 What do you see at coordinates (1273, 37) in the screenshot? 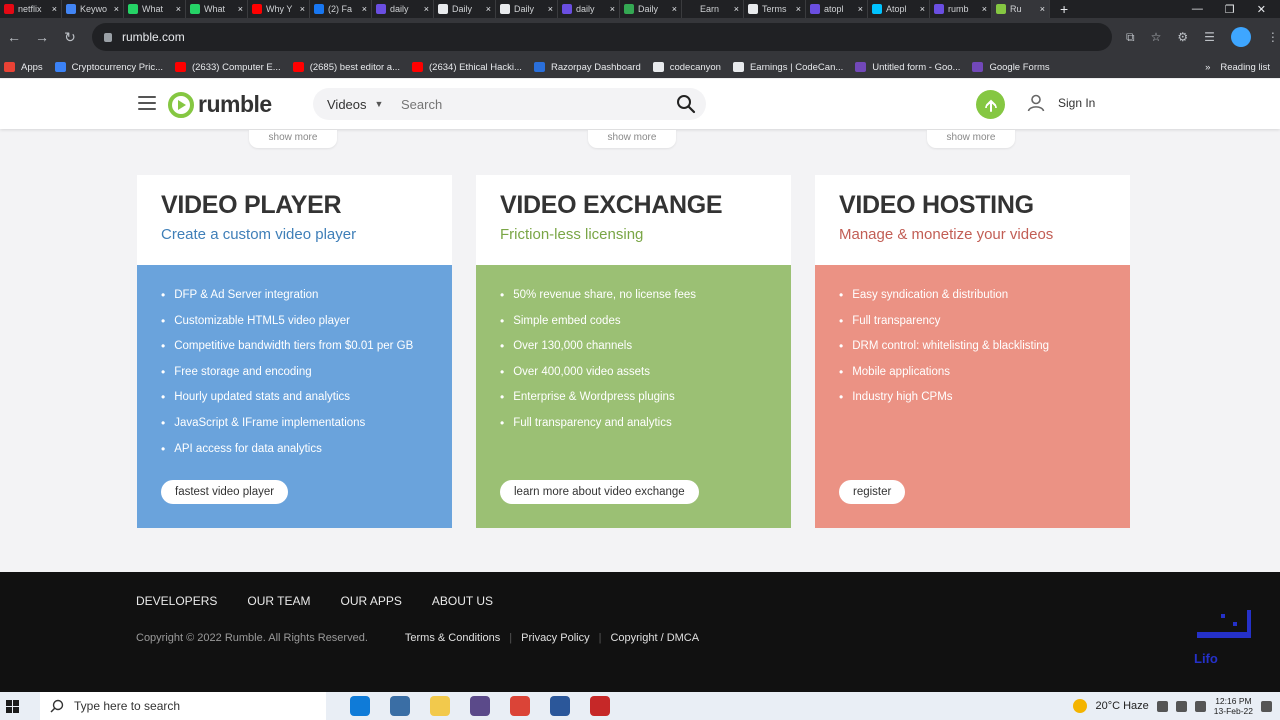
I see `menu-icon: ⋮` at bounding box center [1273, 37].